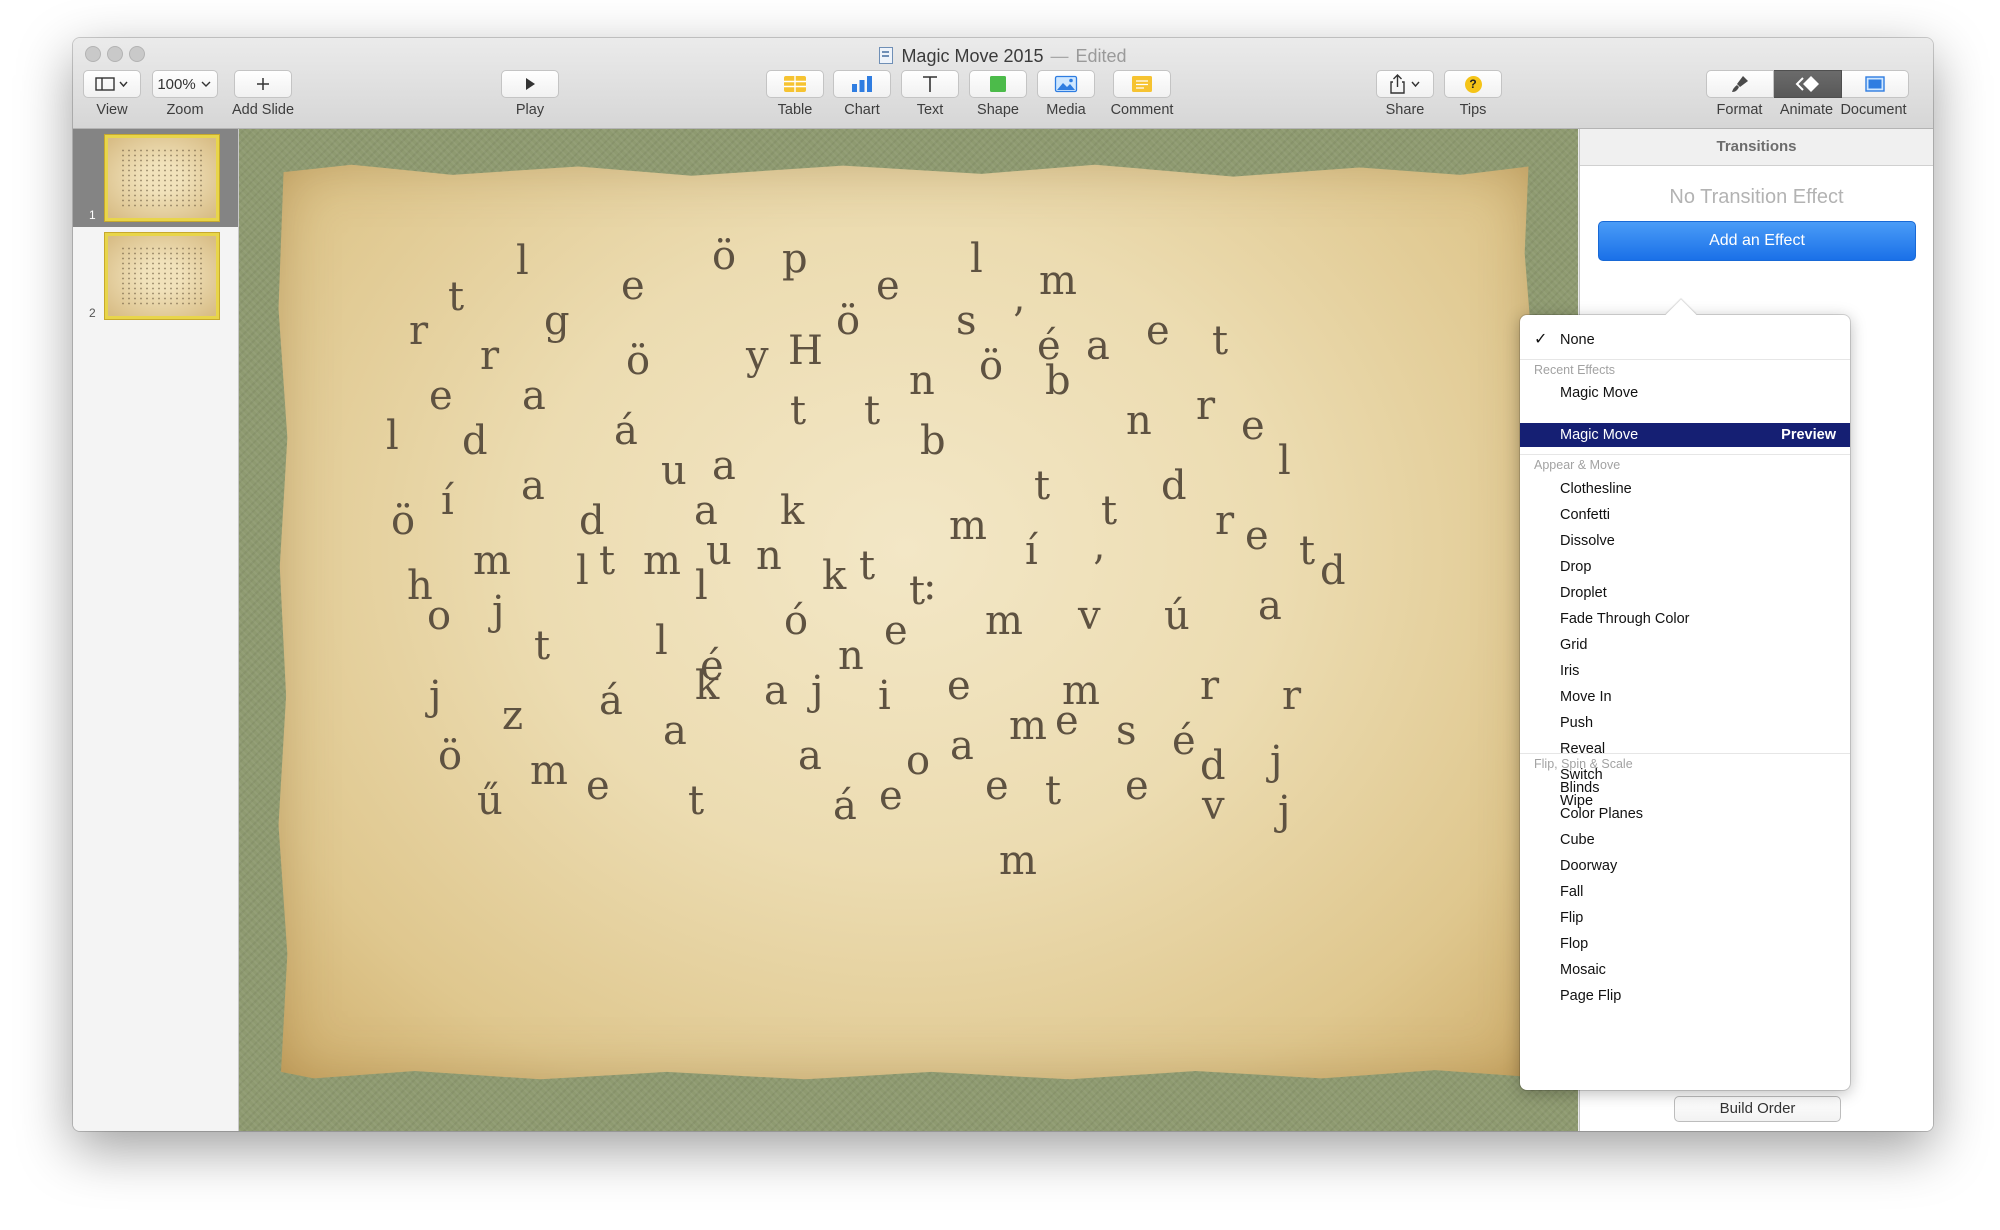  Describe the element at coordinates (1177, 616) in the screenshot. I see `slide-letter: ú` at that location.